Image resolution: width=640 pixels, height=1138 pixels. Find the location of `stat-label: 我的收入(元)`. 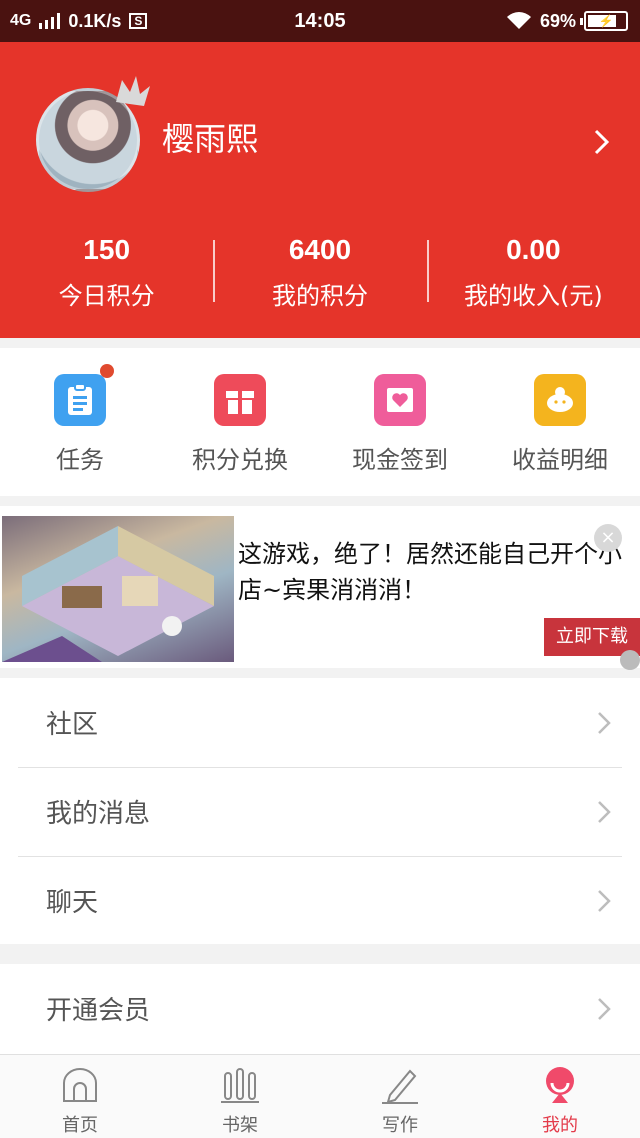

stat-label: 我的收入(元) is located at coordinates (533, 296).